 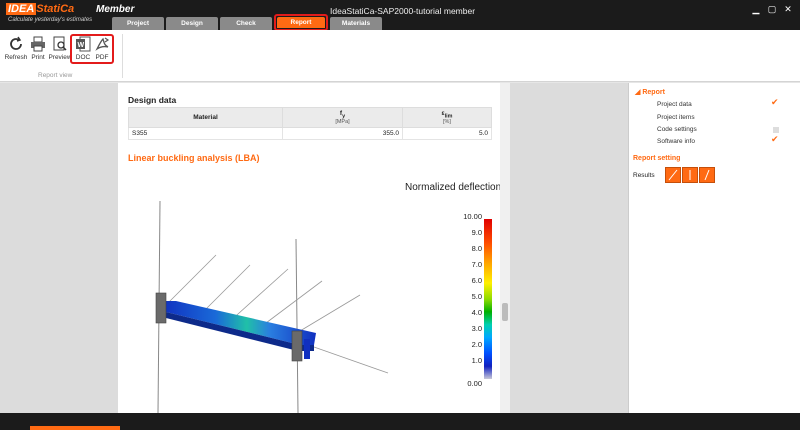 I want to click on pdf-icon, so click(x=102, y=44).